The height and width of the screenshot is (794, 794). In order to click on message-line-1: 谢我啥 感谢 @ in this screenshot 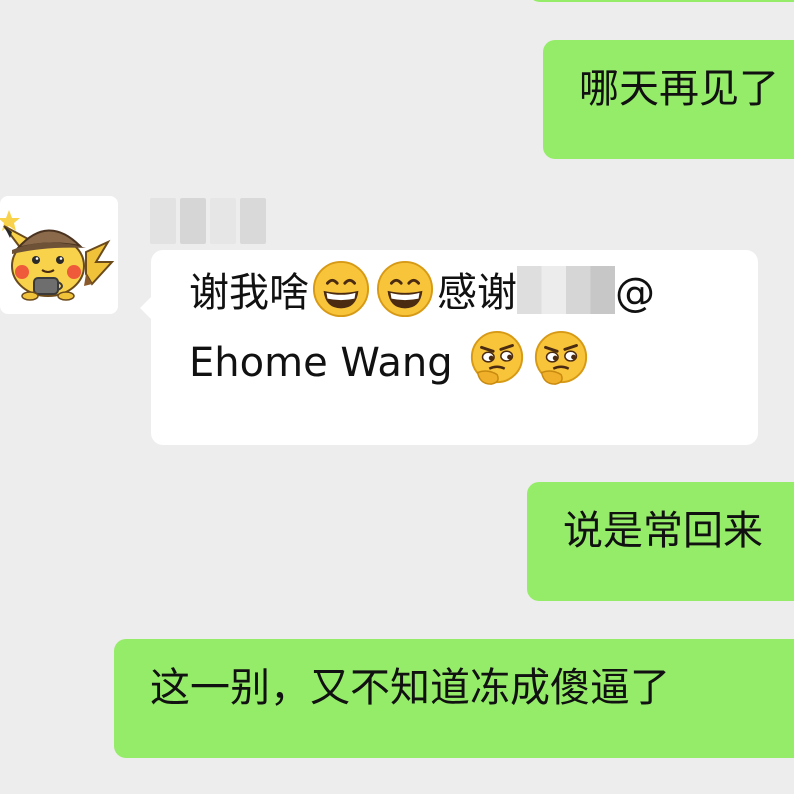, I will do `click(473, 293)`.